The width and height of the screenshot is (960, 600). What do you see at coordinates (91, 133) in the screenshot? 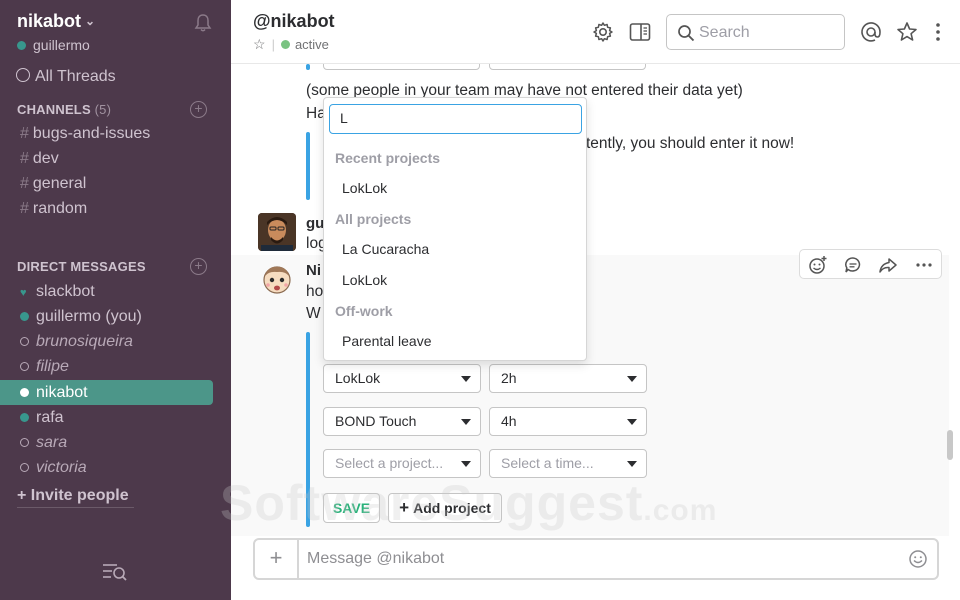
I see `channel-label: bugs-and-issues` at bounding box center [91, 133].